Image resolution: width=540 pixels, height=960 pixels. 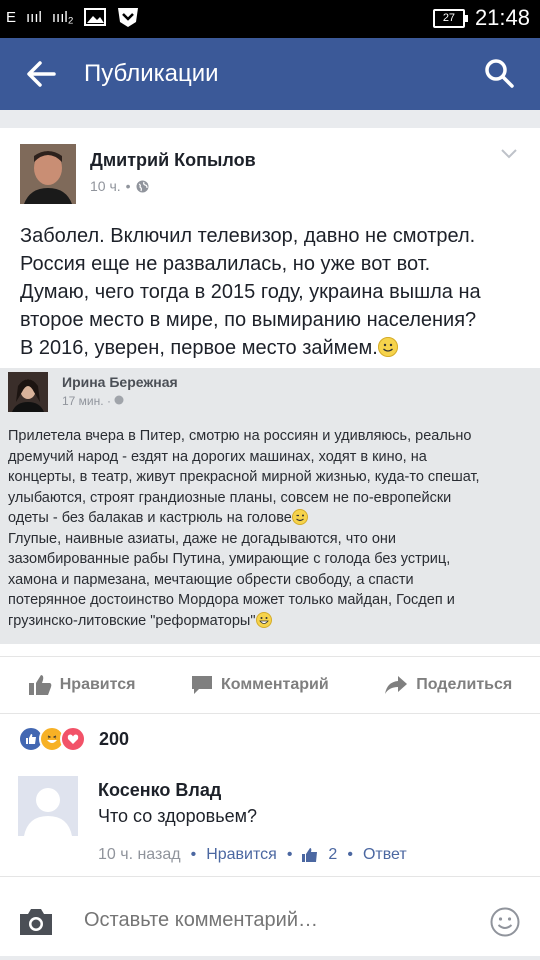 What do you see at coordinates (62, 17) in the screenshot?
I see `sim2-signal: ıııl₂` at bounding box center [62, 17].